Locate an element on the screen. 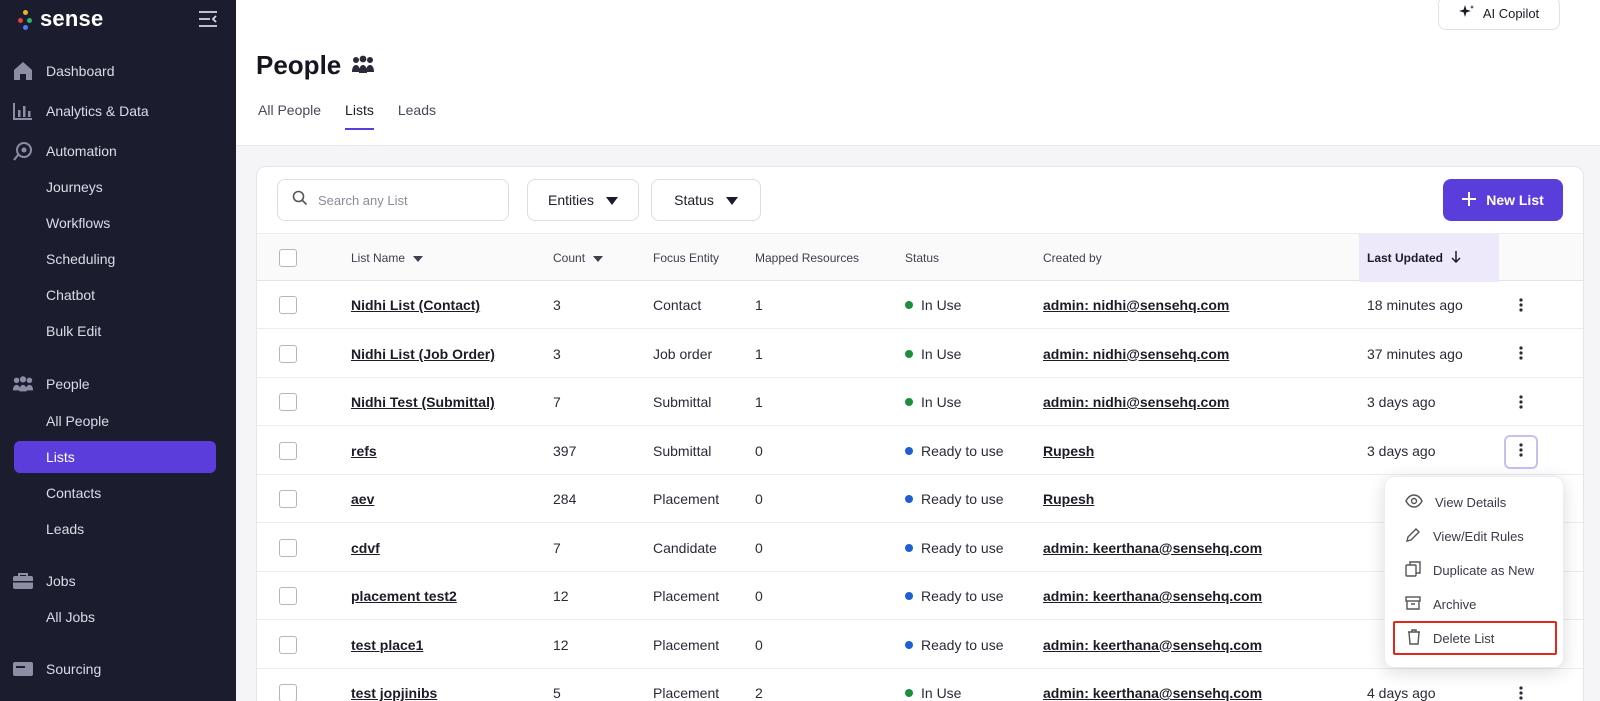 The height and width of the screenshot is (701, 1600). list-name-link-text: placement test2 is located at coordinates (404, 596).